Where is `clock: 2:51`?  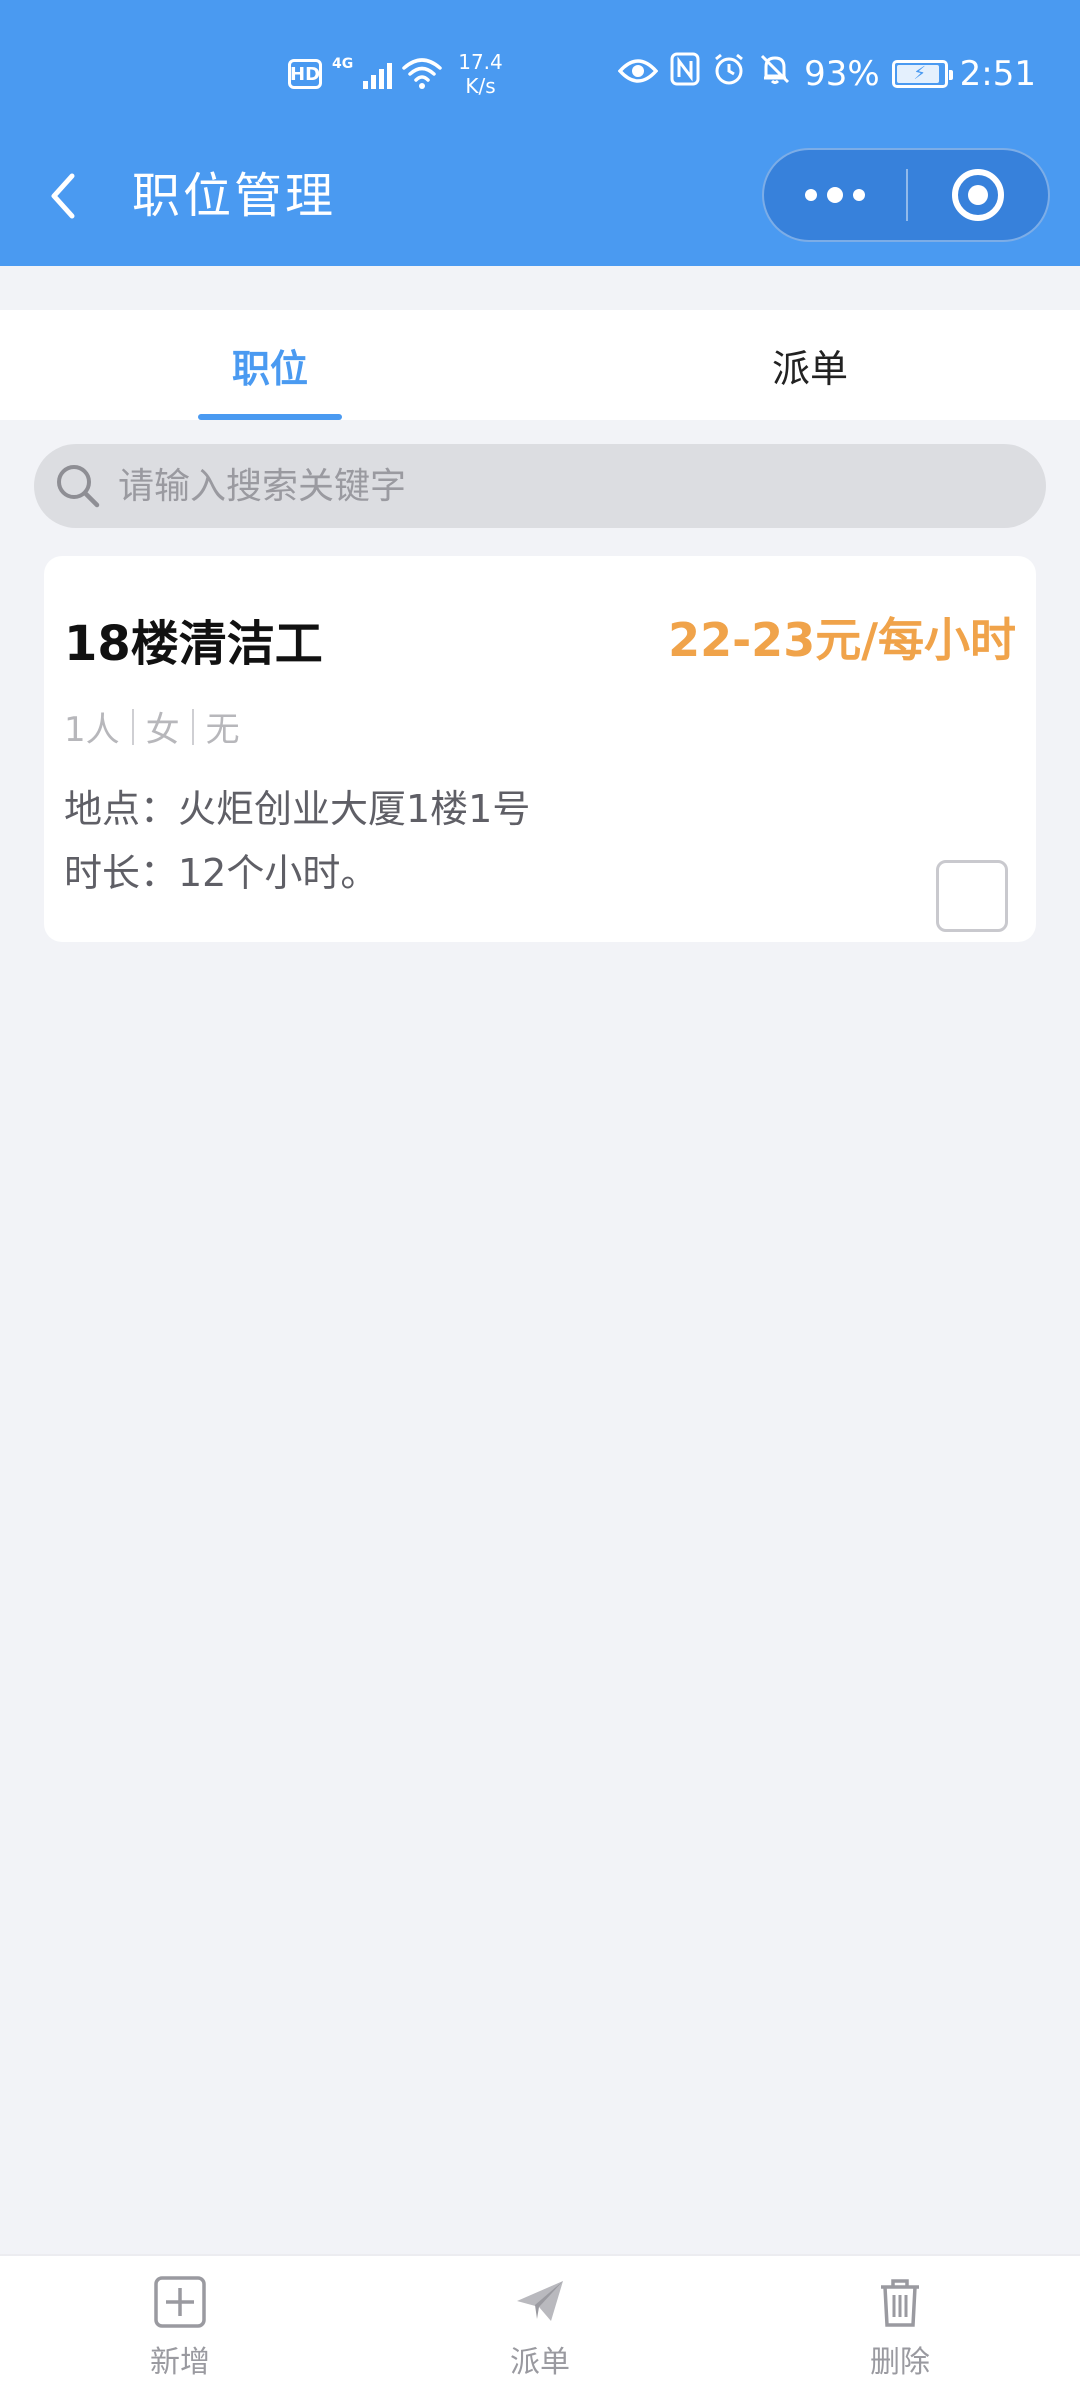
clock: 2:51 is located at coordinates (997, 73).